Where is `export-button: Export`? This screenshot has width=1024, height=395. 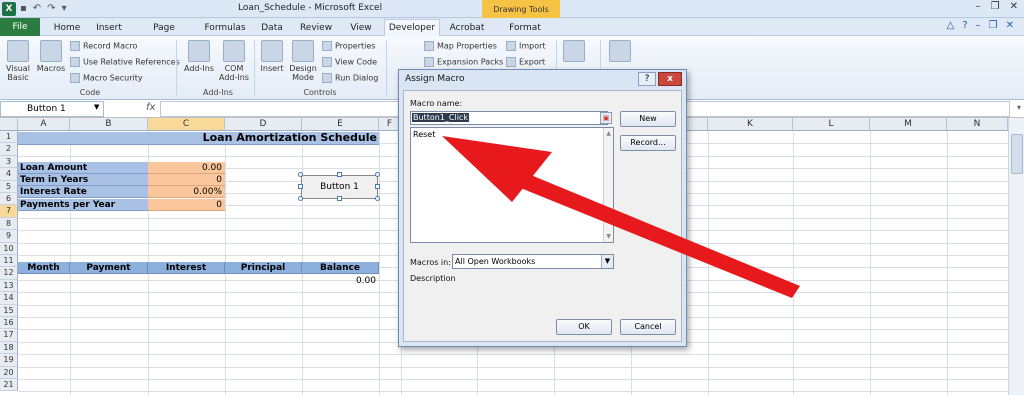
export-button: Export is located at coordinates (525, 62).